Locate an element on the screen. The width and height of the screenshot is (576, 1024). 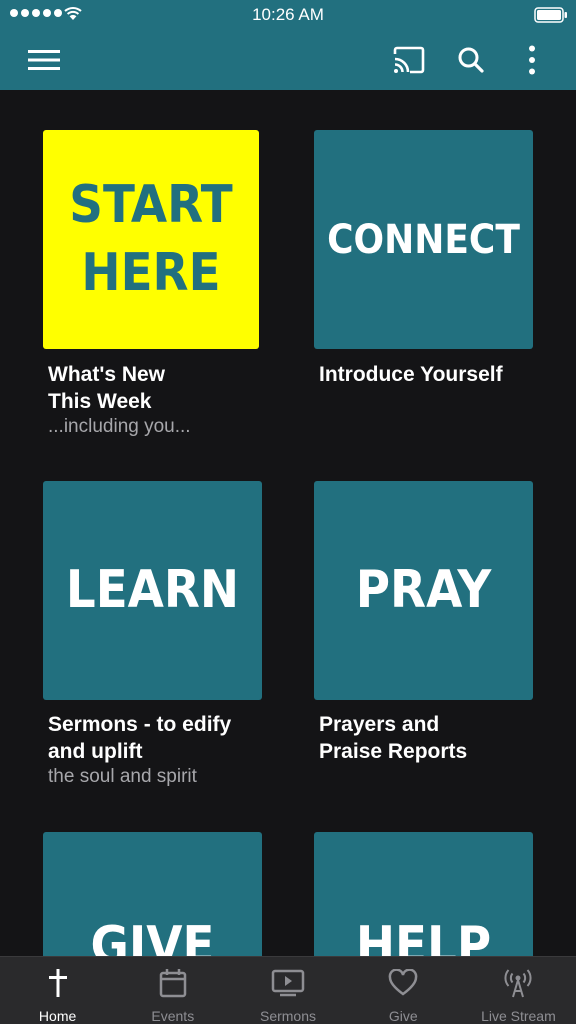
search-icon is located at coordinates (471, 60).